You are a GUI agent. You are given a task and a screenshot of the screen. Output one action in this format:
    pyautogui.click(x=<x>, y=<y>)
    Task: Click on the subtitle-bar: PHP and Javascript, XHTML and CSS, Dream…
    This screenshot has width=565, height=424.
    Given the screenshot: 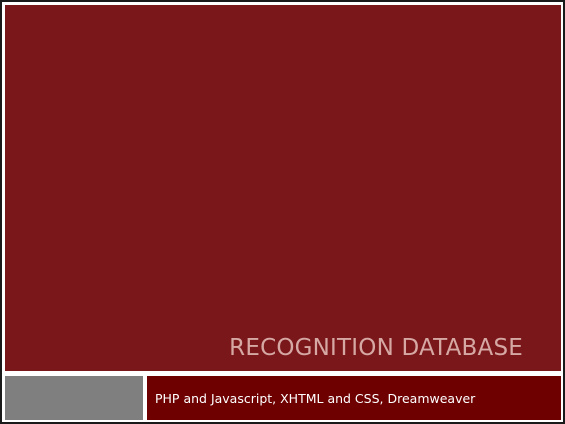 What is the action you would take?
    pyautogui.click(x=354, y=398)
    